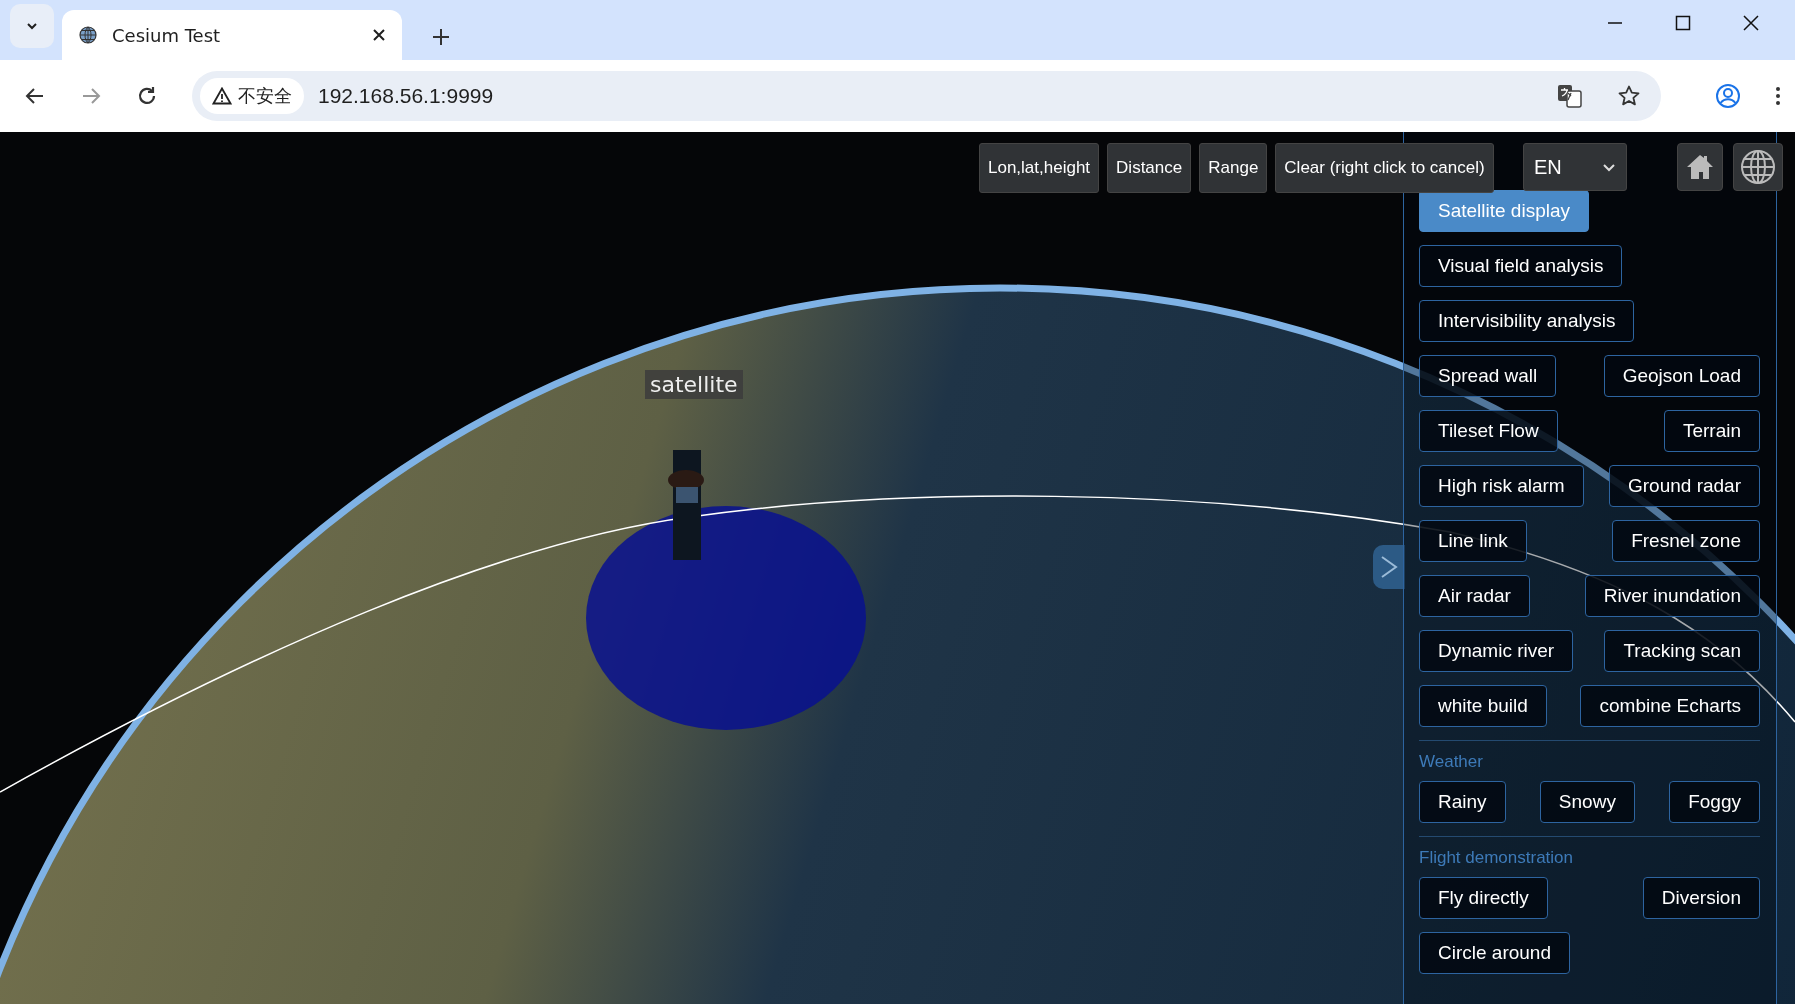  What do you see at coordinates (1683, 23) in the screenshot?
I see `maximize-icon` at bounding box center [1683, 23].